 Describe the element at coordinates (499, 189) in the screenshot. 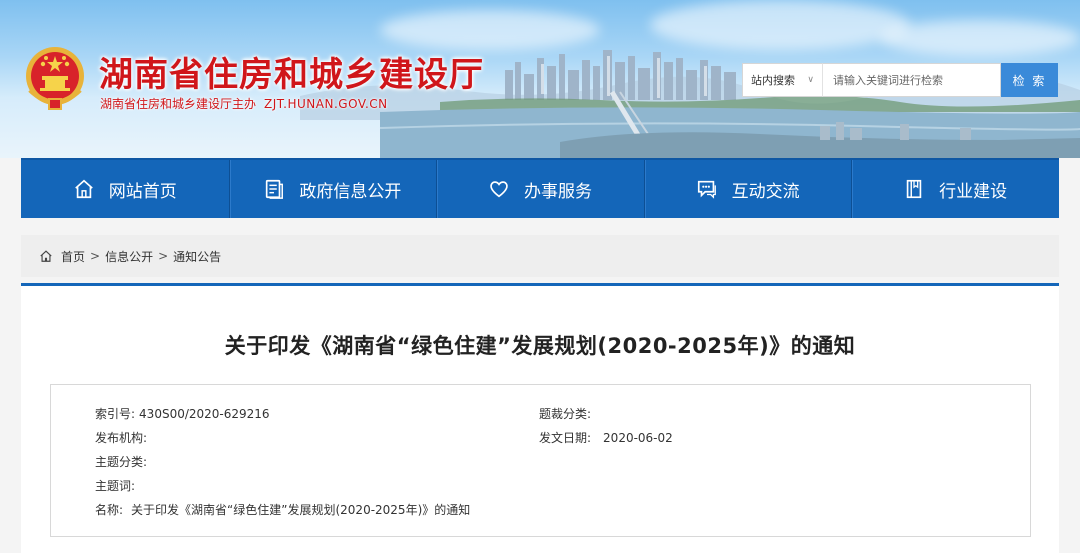

I see `heart-icon` at that location.